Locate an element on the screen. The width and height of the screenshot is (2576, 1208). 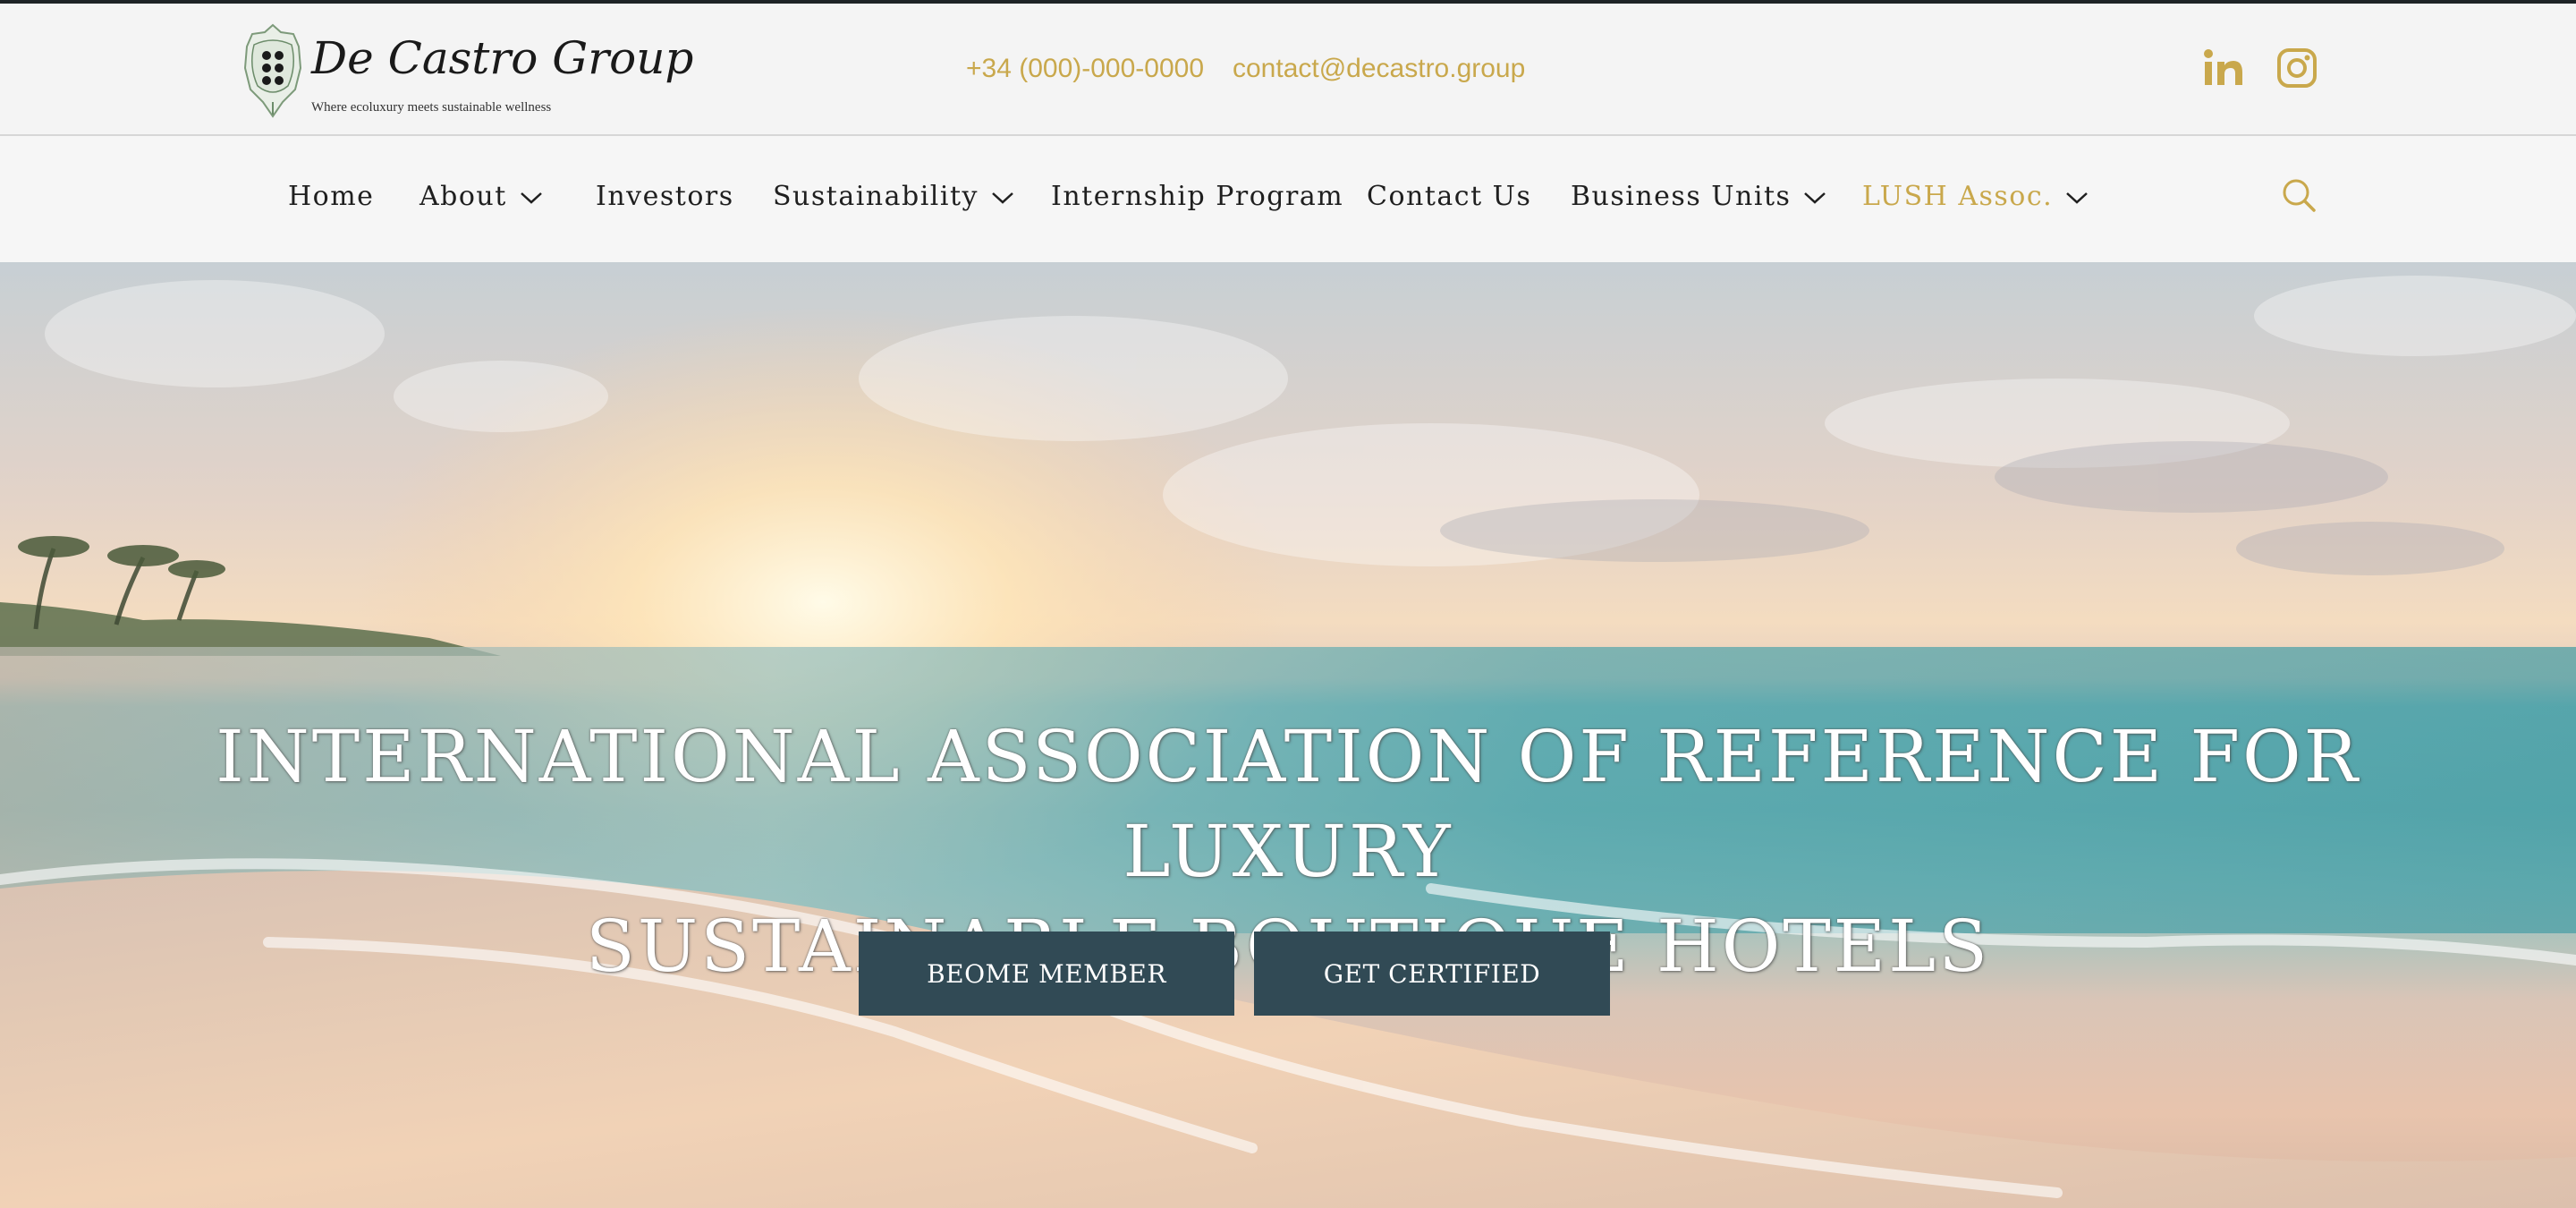
linkedin-icon is located at coordinates (2223, 68).